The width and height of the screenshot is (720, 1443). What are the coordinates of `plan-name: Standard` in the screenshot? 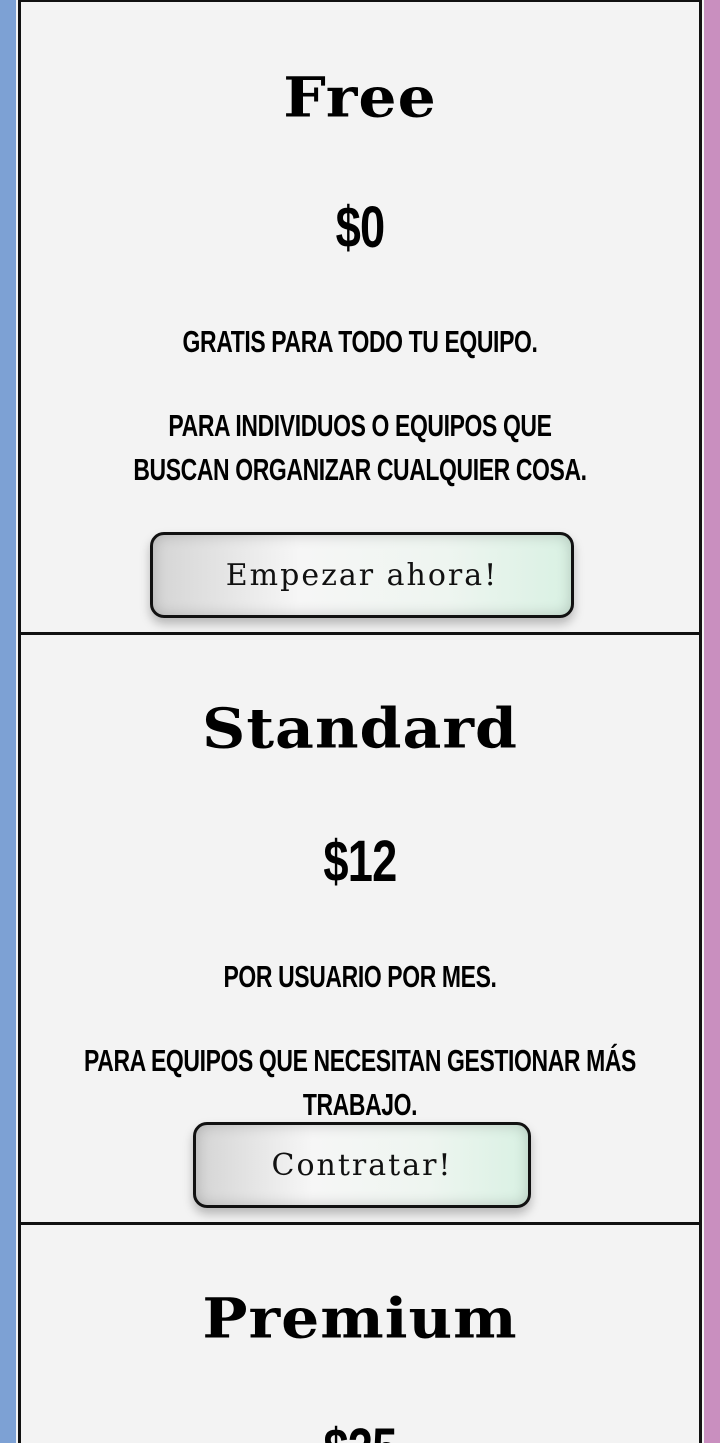 It's located at (360, 729).